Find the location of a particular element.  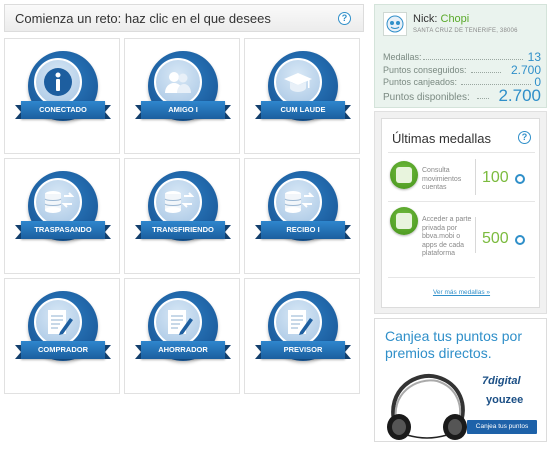

badge-label: COMPRADOR is located at coordinates (63, 350).